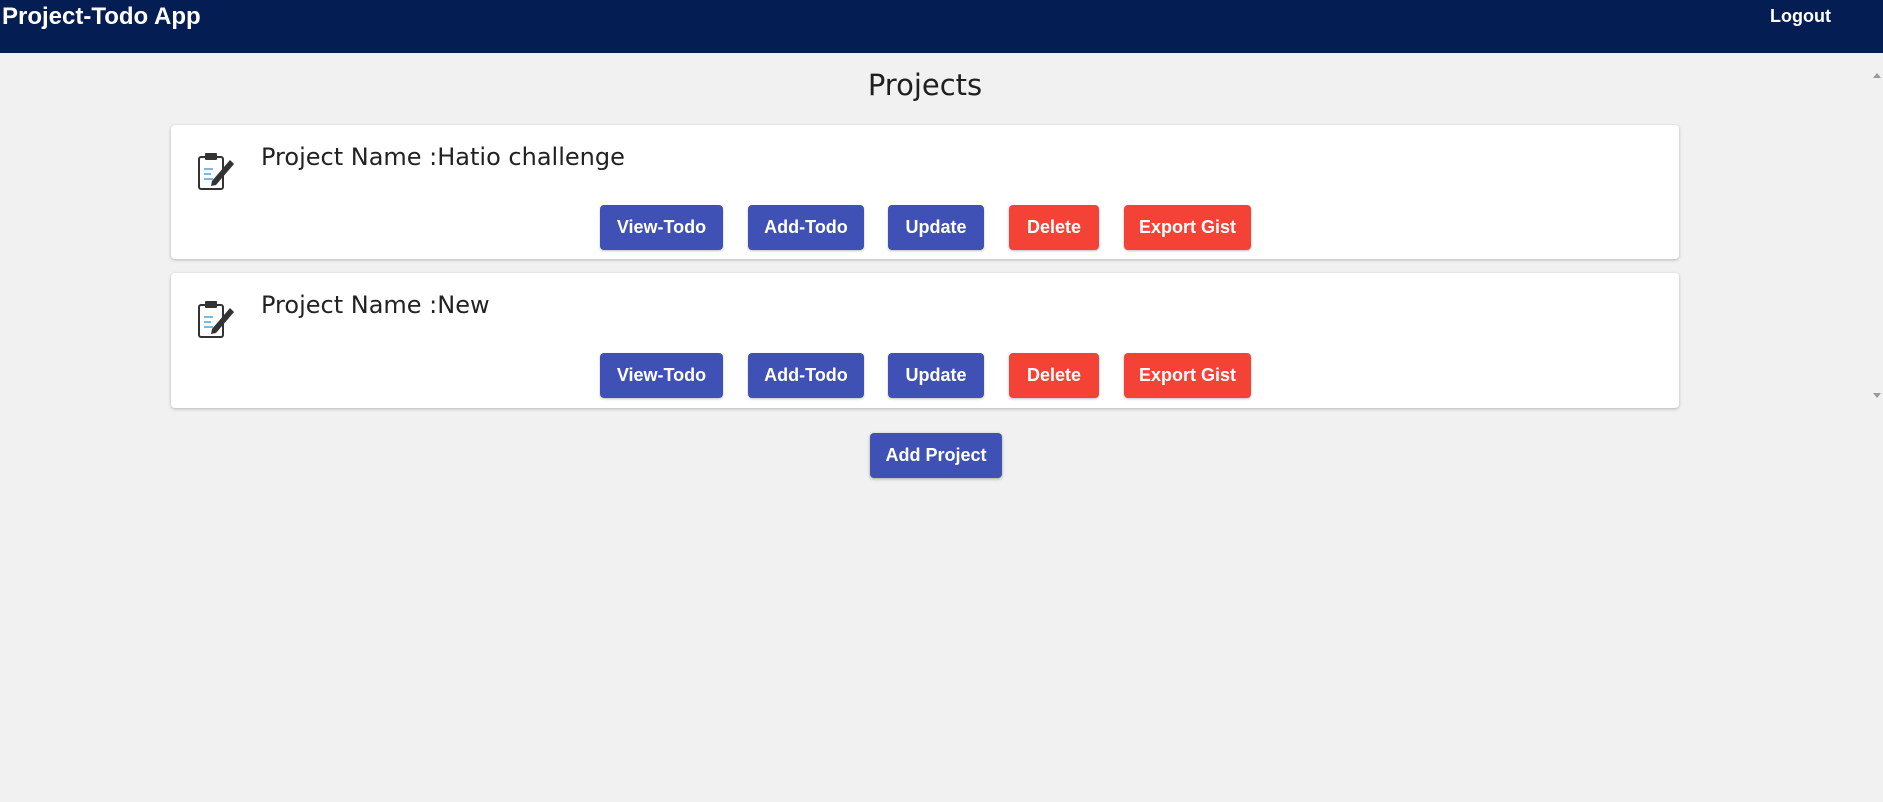  I want to click on page-title: Projects, so click(925, 85).